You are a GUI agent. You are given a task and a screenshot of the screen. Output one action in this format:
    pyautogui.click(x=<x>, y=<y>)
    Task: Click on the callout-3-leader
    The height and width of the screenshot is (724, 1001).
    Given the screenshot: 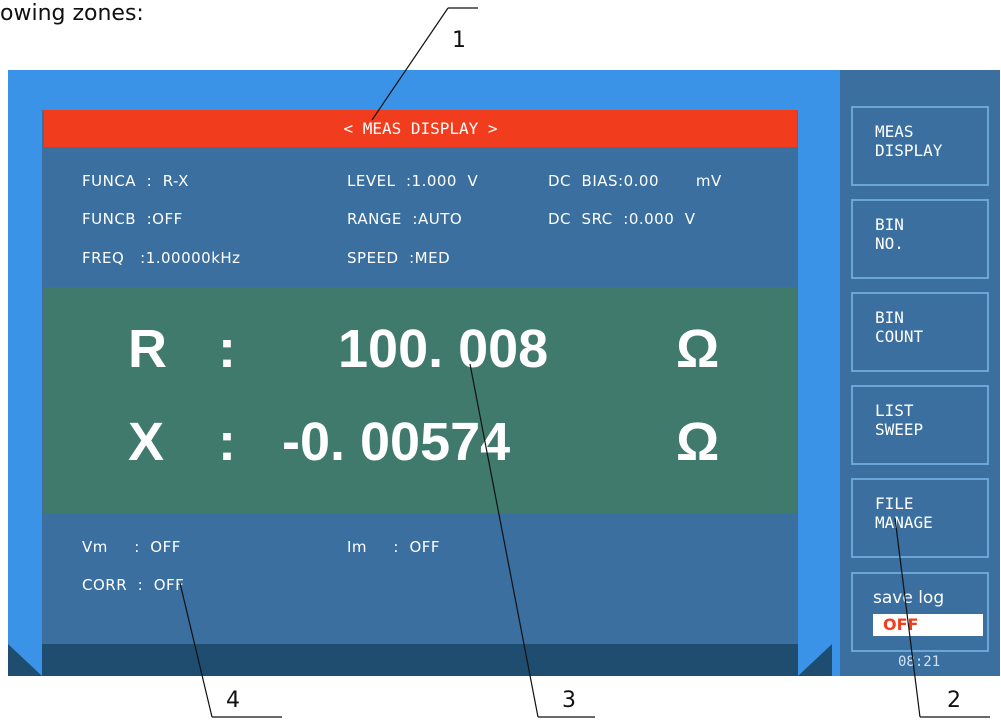 What is the action you would take?
    pyautogui.click(x=504, y=540)
    